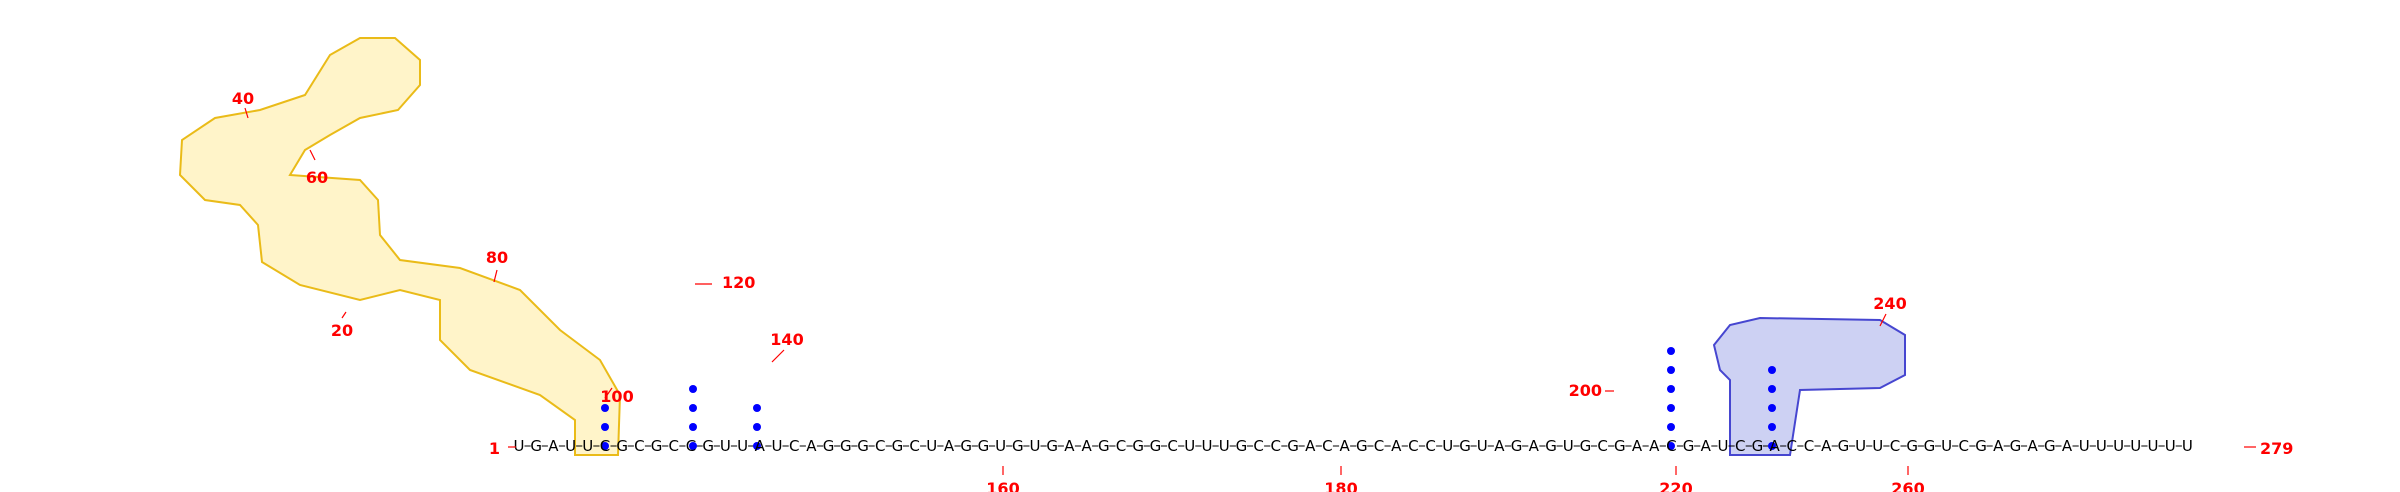 This screenshot has width=2400, height=492. What do you see at coordinates (497, 257) in the screenshot?
I see `position-label-80: 80` at bounding box center [497, 257].